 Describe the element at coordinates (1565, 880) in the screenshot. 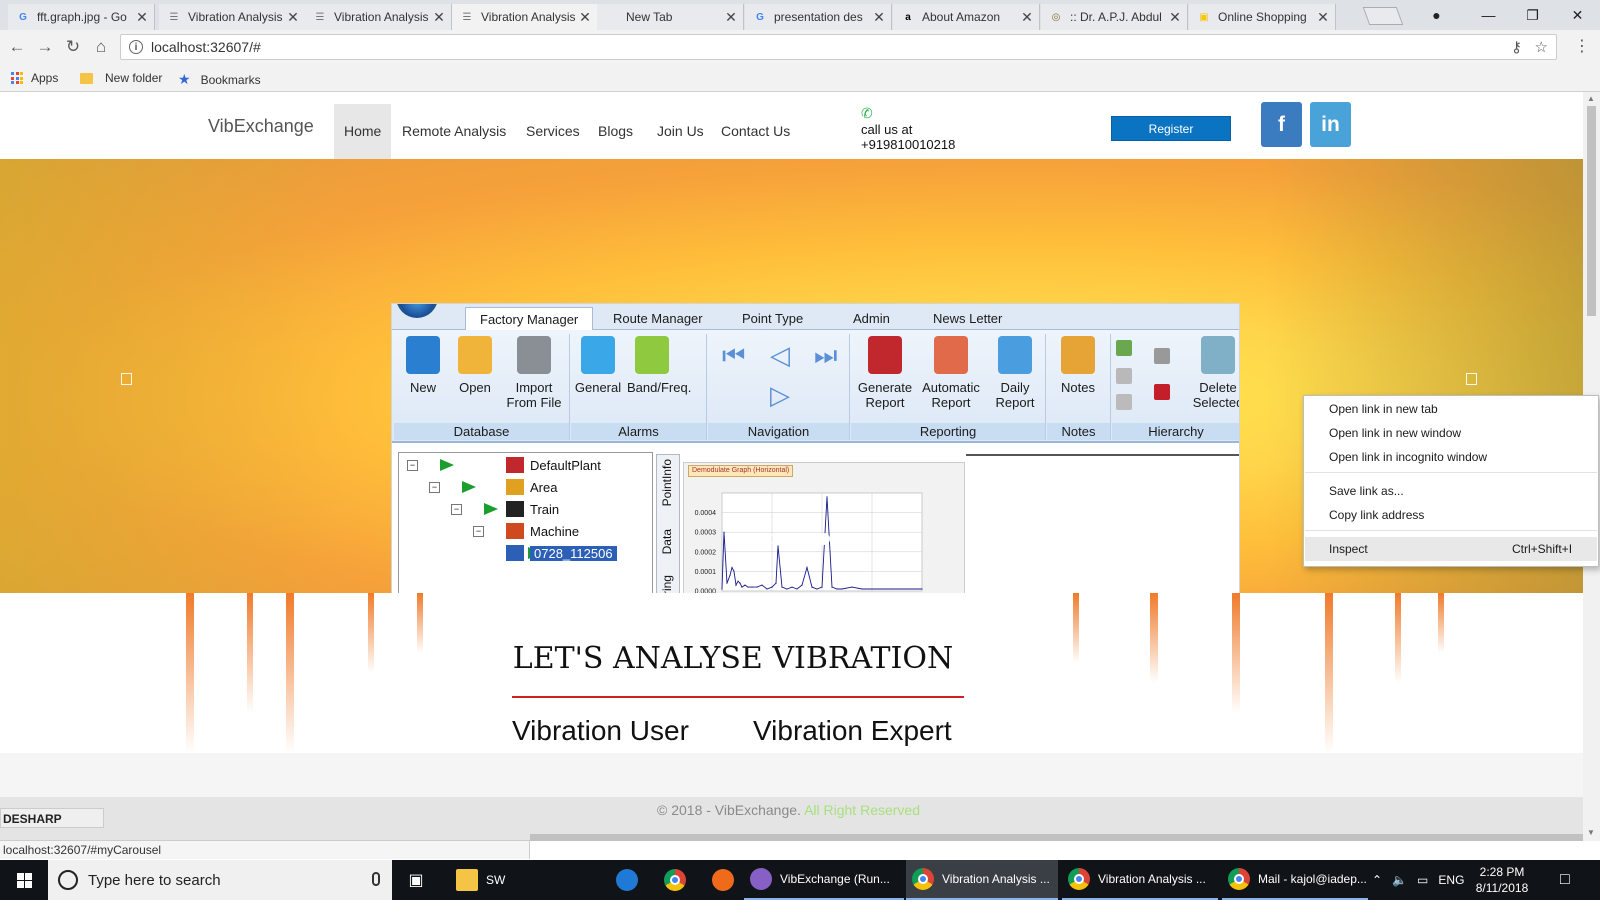

I see `notifications-icon: □` at that location.